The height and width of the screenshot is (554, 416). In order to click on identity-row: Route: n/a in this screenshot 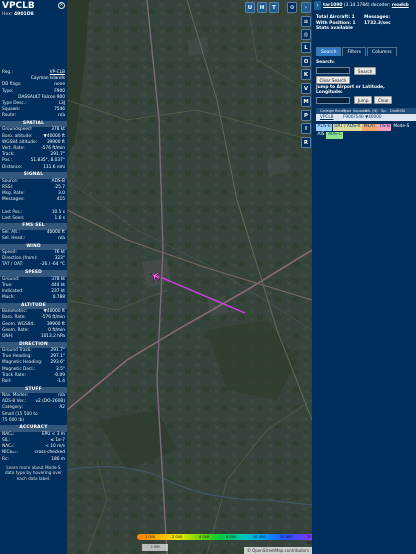, I will do `click(33, 116)`.